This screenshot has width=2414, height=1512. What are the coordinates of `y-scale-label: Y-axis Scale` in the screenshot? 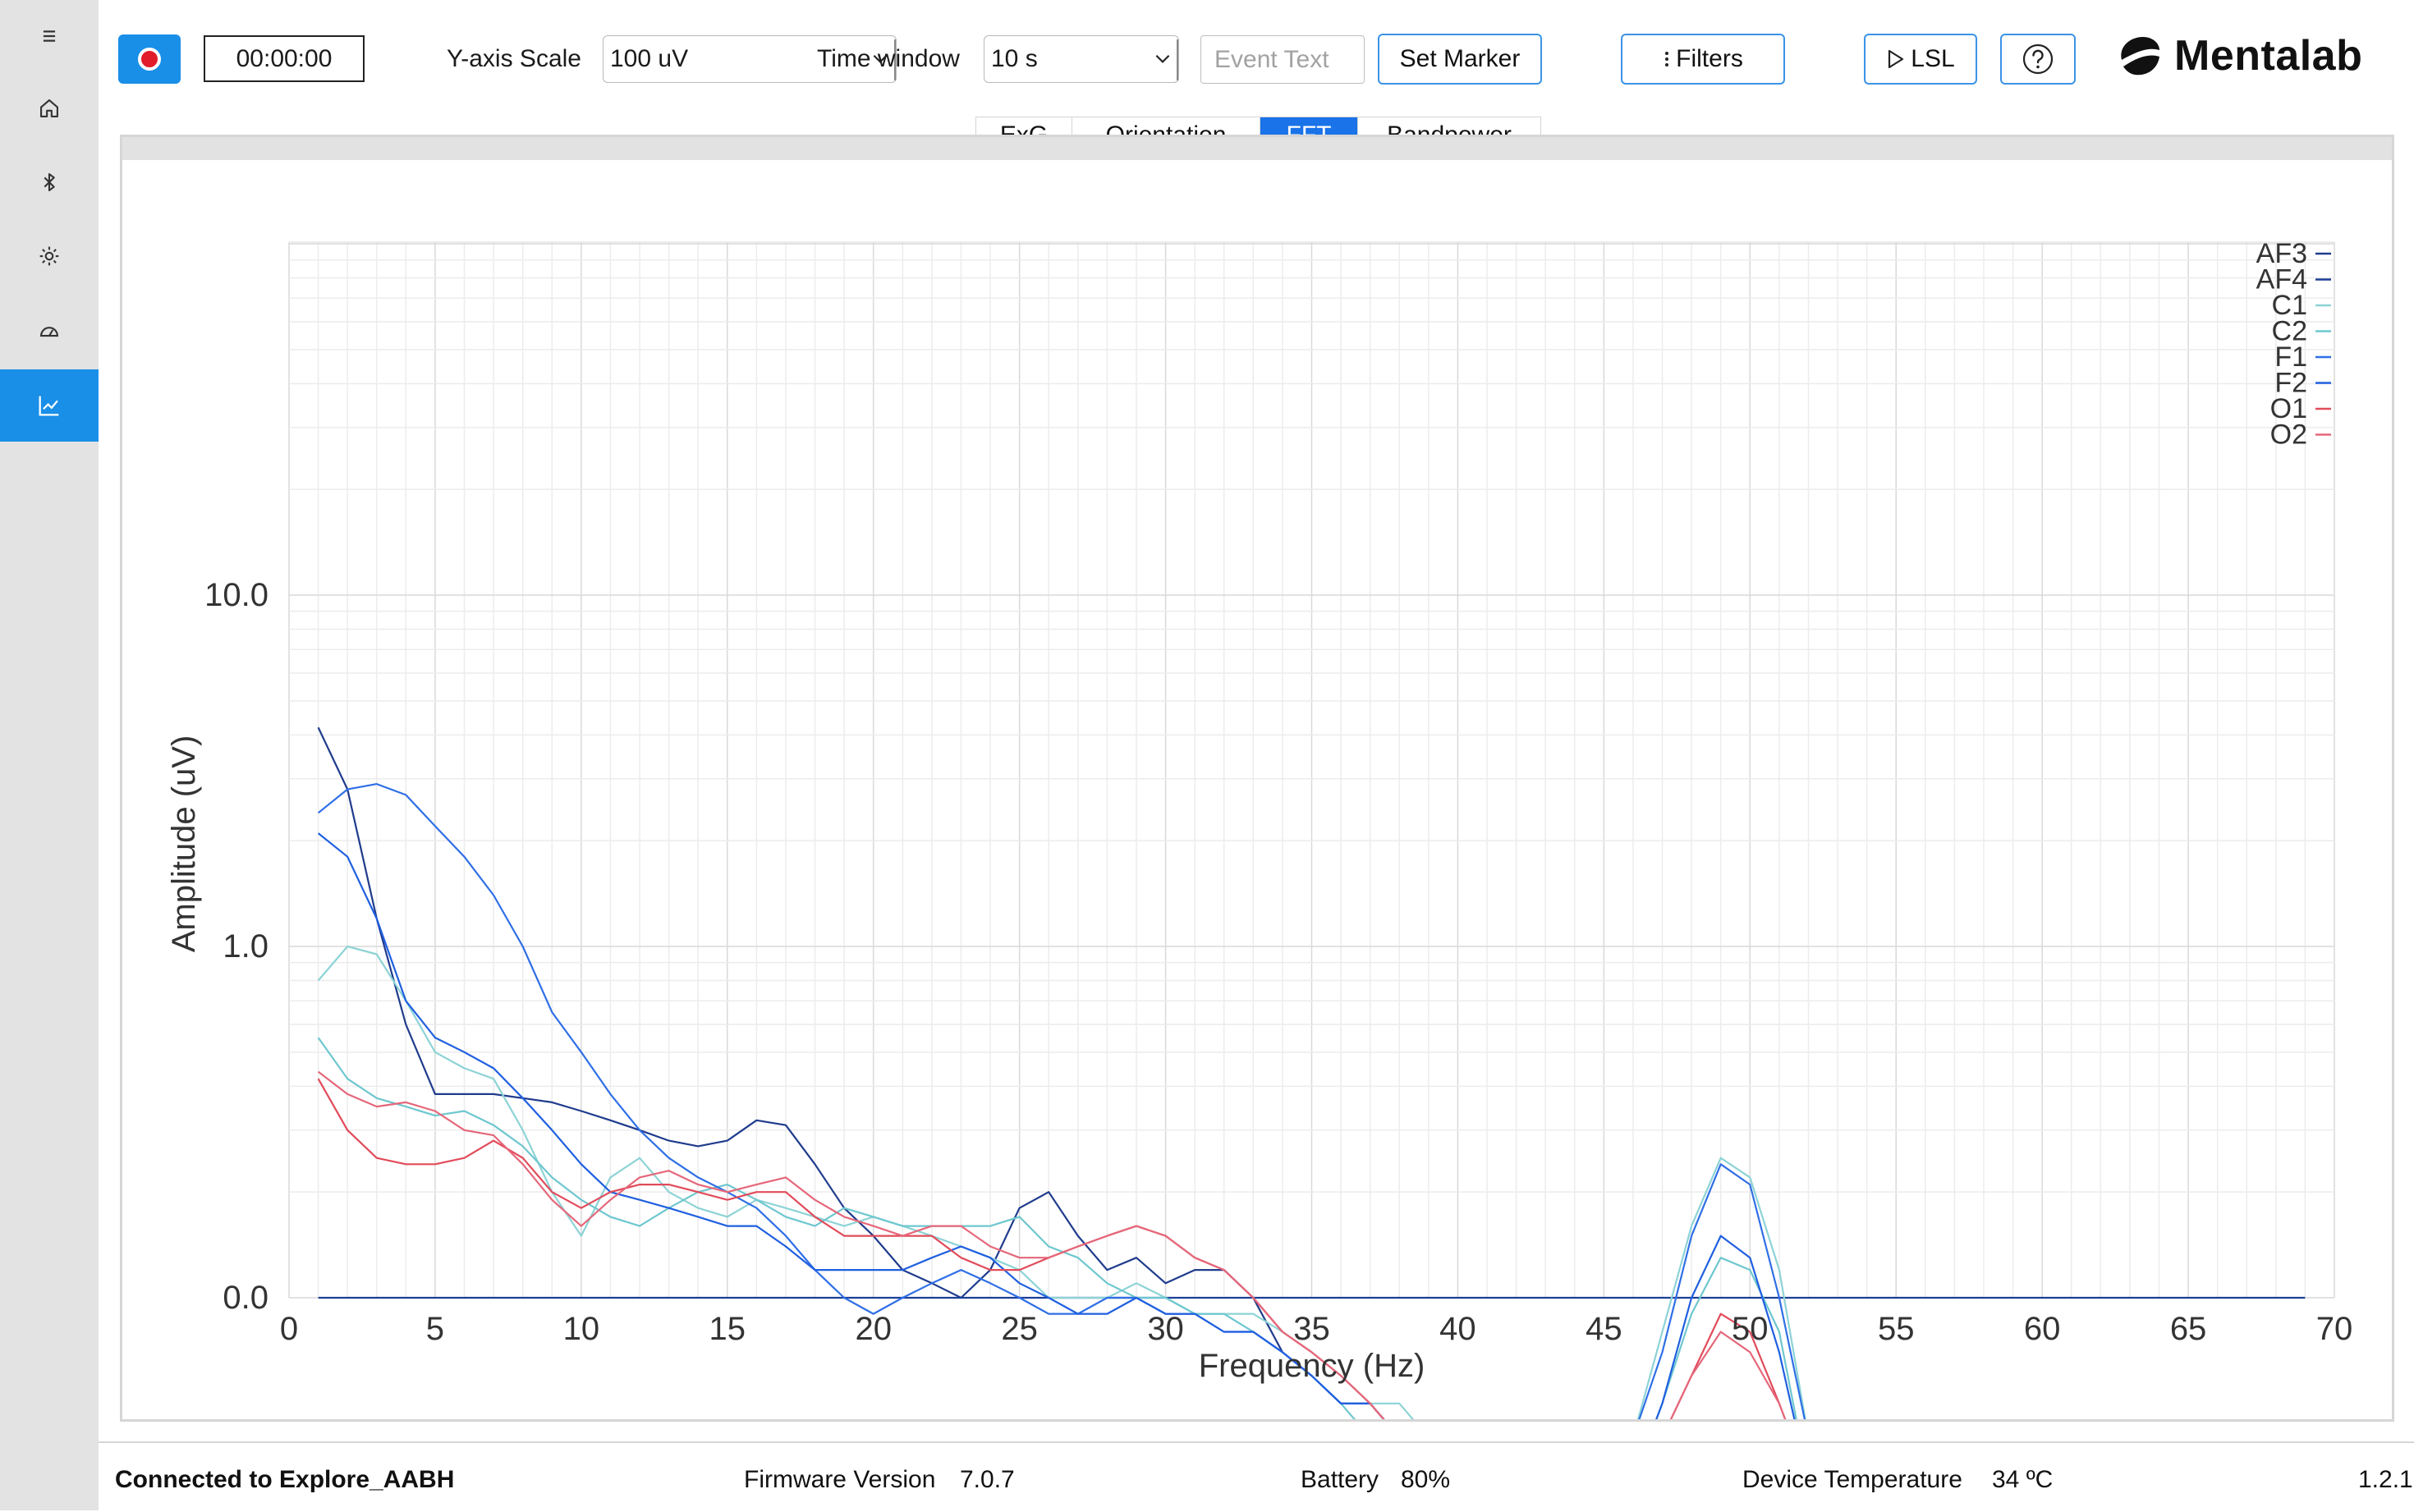 It's located at (514, 58).